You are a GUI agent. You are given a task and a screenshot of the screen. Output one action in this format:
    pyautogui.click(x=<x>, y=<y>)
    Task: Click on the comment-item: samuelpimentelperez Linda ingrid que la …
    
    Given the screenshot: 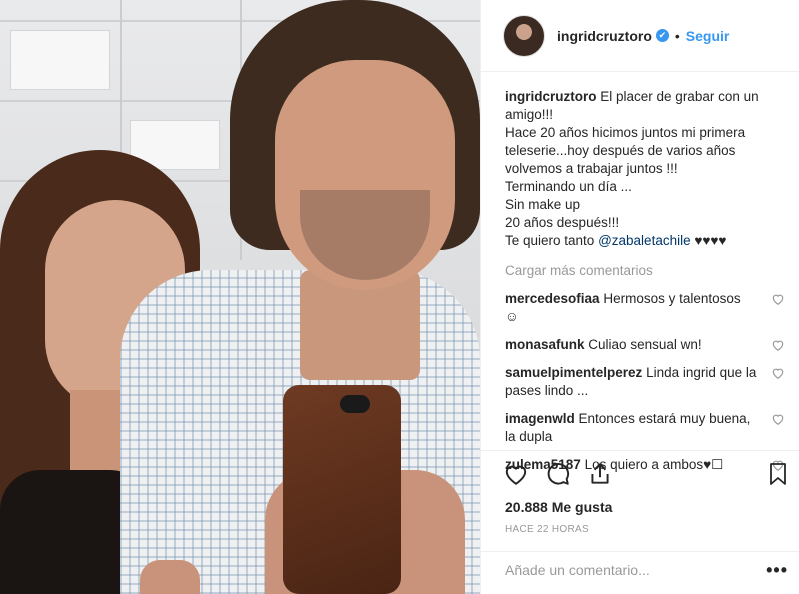 What is the action you would take?
    pyautogui.click(x=645, y=382)
    